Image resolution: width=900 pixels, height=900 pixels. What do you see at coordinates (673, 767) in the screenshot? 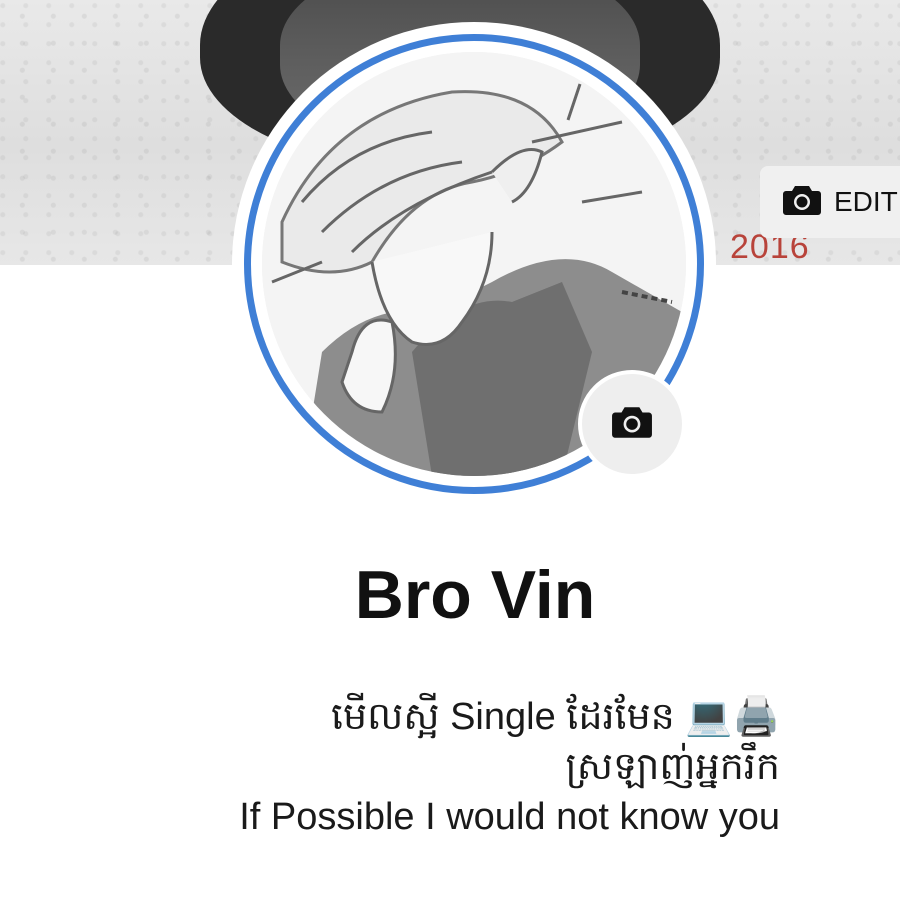
I see `bio-line-2: ស្រឡាញ់អ្នករឹក` at bounding box center [673, 767].